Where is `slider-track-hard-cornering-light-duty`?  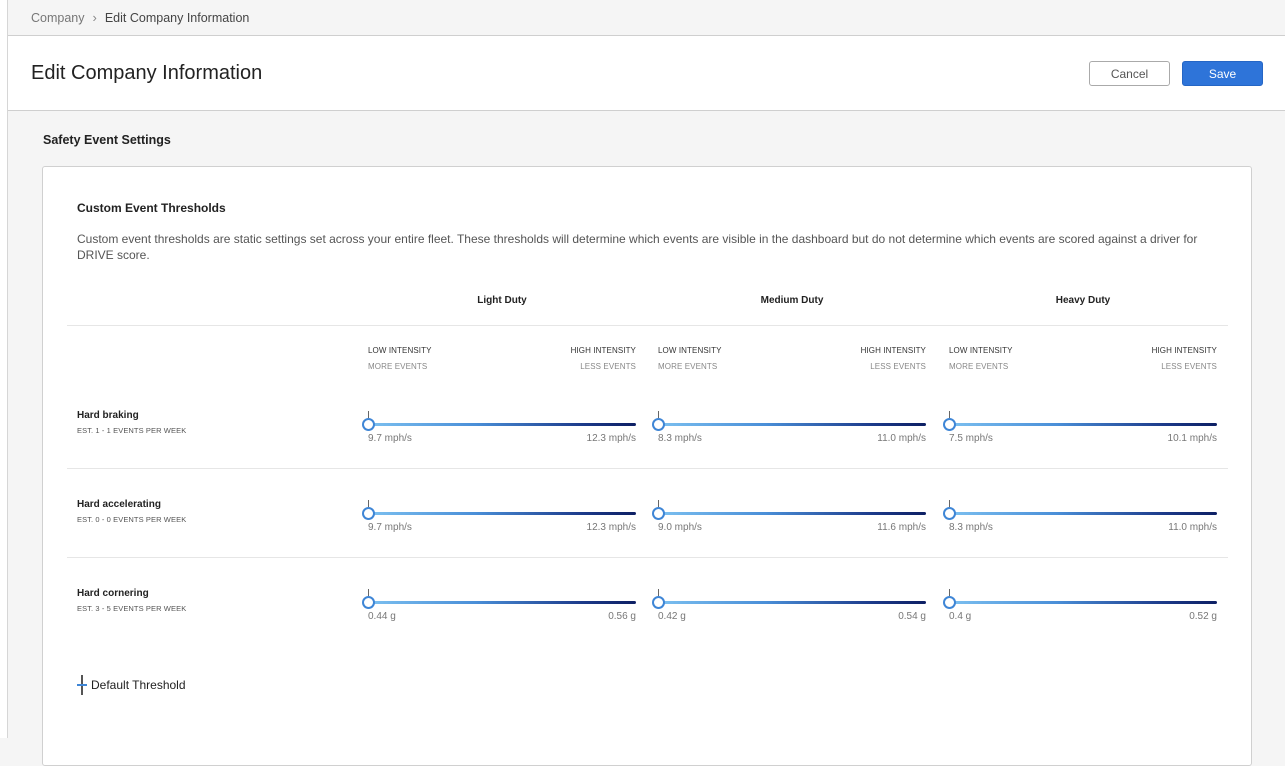 slider-track-hard-cornering-light-duty is located at coordinates (502, 602).